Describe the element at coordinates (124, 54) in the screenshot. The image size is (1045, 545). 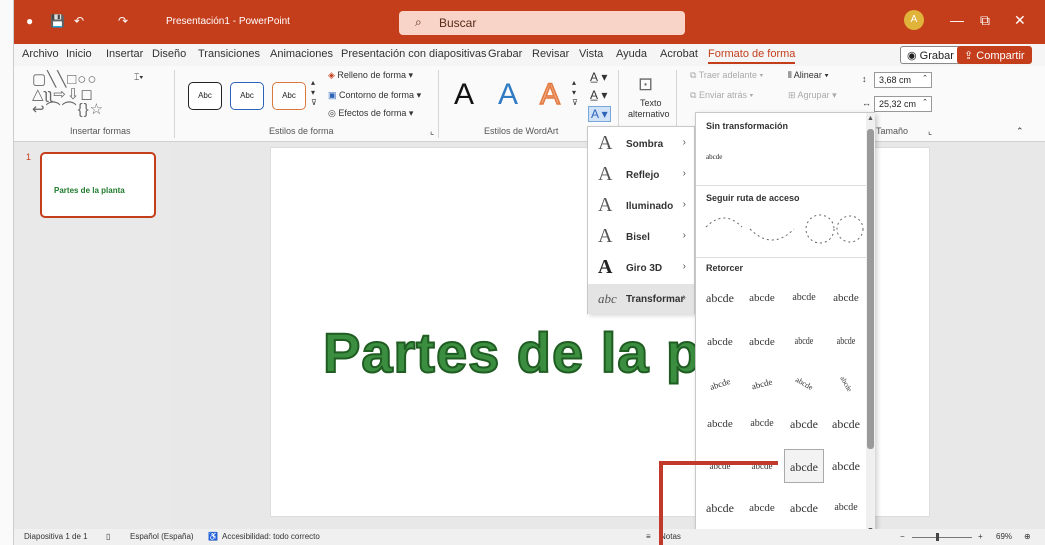
I see `tab-insertar: Insertar` at that location.